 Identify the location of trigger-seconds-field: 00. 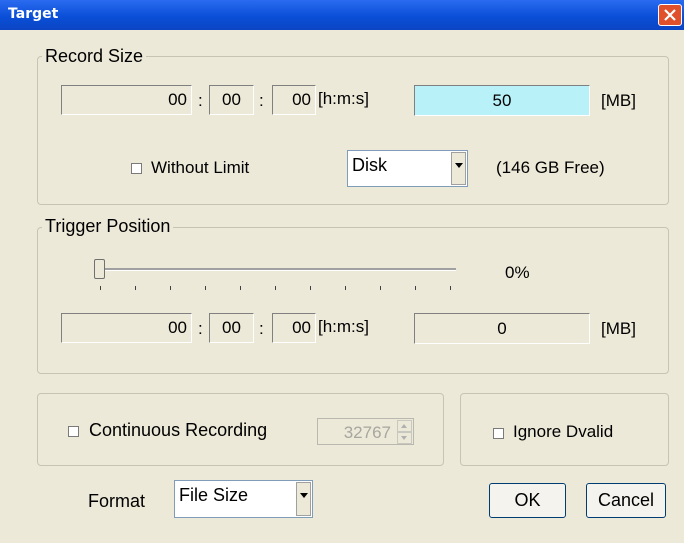
(294, 328).